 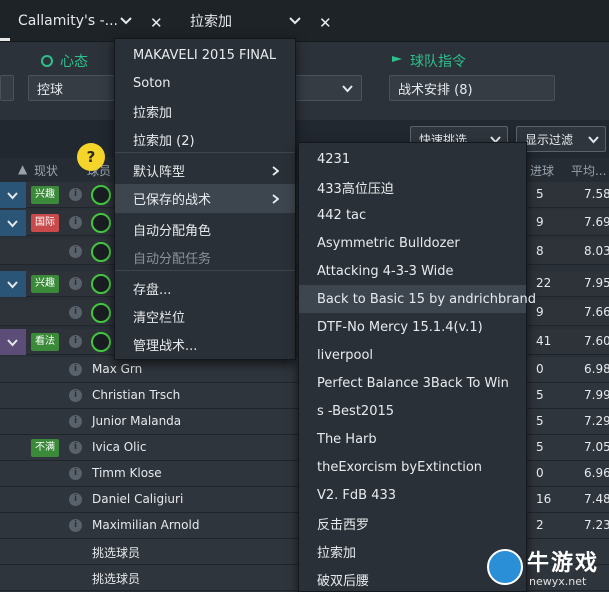 I want to click on goals-value: 41, so click(x=544, y=341).